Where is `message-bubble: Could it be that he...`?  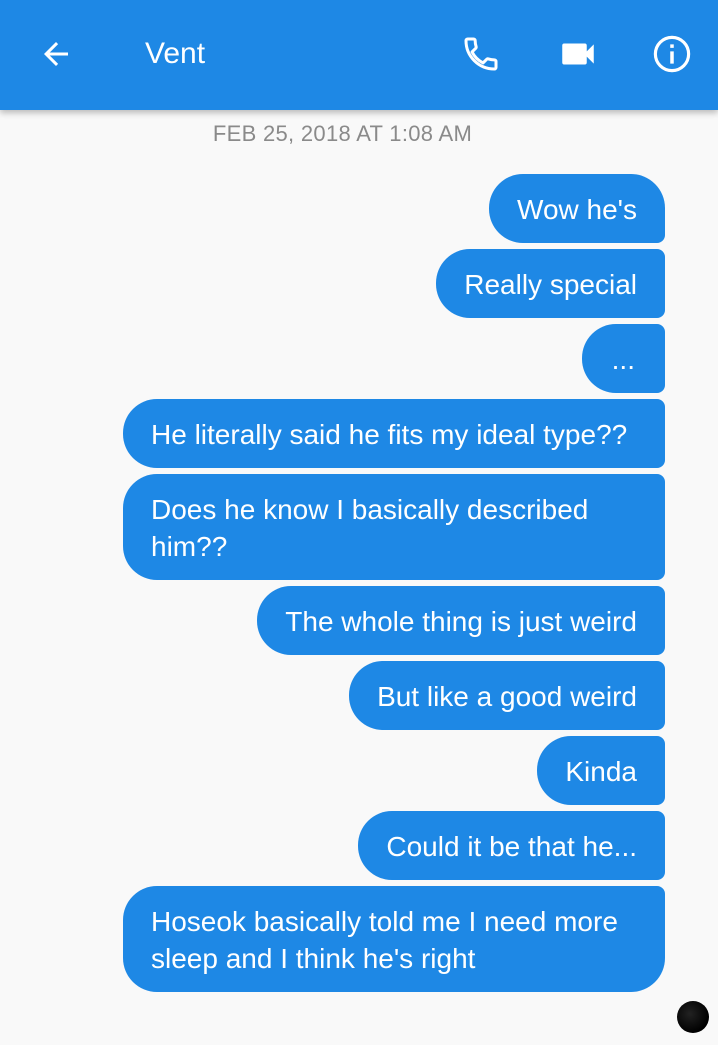
message-bubble: Could it be that he... is located at coordinates (511, 845).